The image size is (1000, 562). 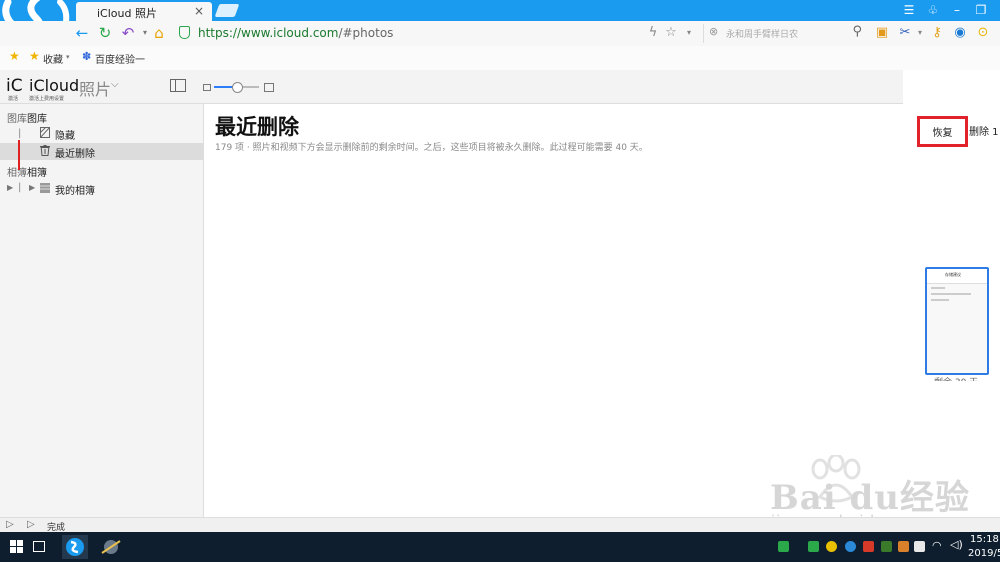 I want to click on url-dropdown-icon: ▾, so click(x=689, y=33).